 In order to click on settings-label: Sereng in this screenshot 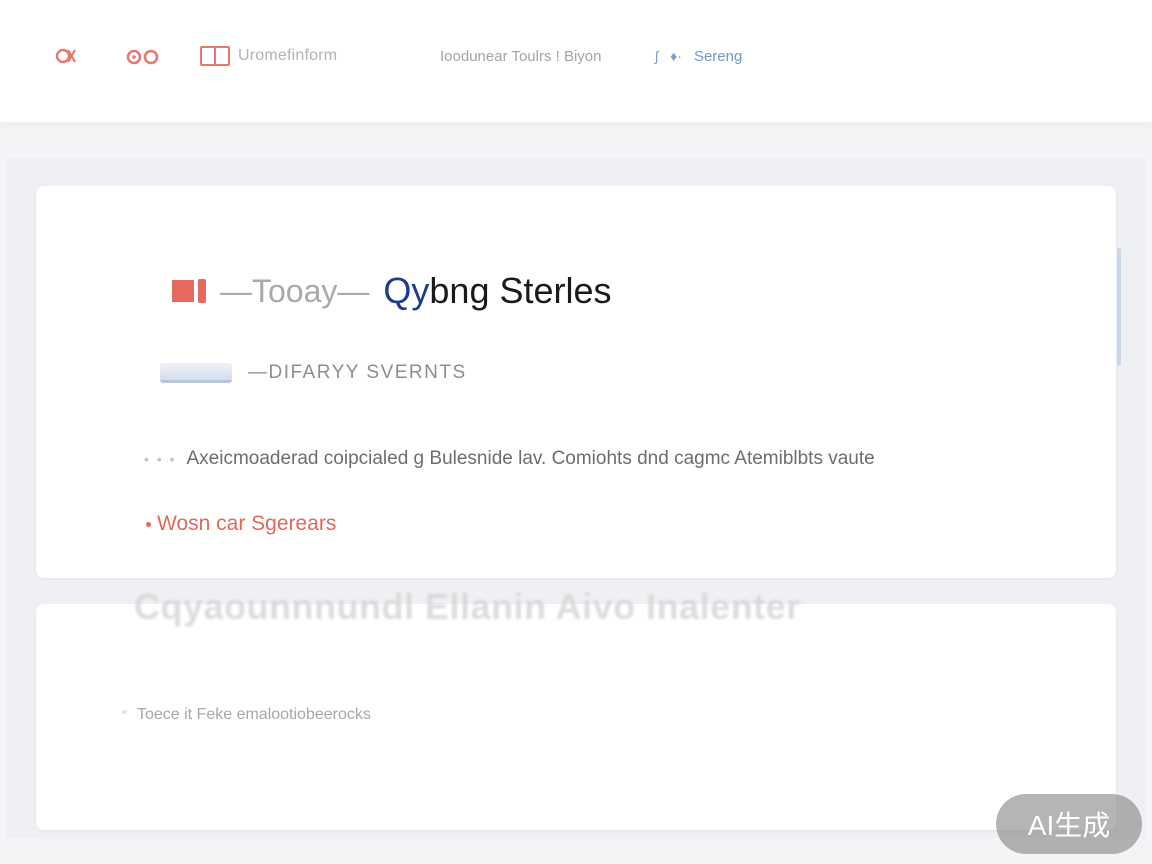, I will do `click(718, 56)`.